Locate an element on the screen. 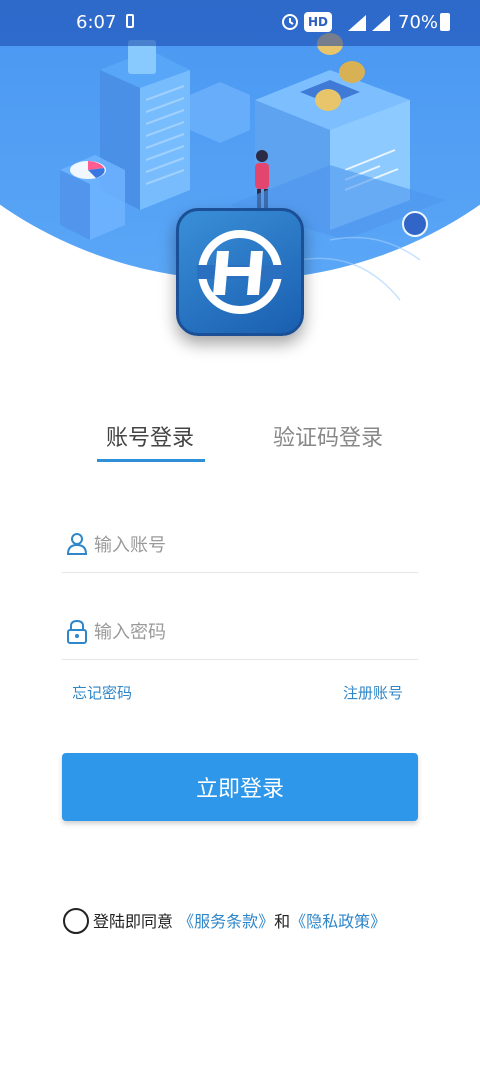 The width and height of the screenshot is (480, 1080). forgot-password-link: 忘记密码 is located at coordinates (102, 692).